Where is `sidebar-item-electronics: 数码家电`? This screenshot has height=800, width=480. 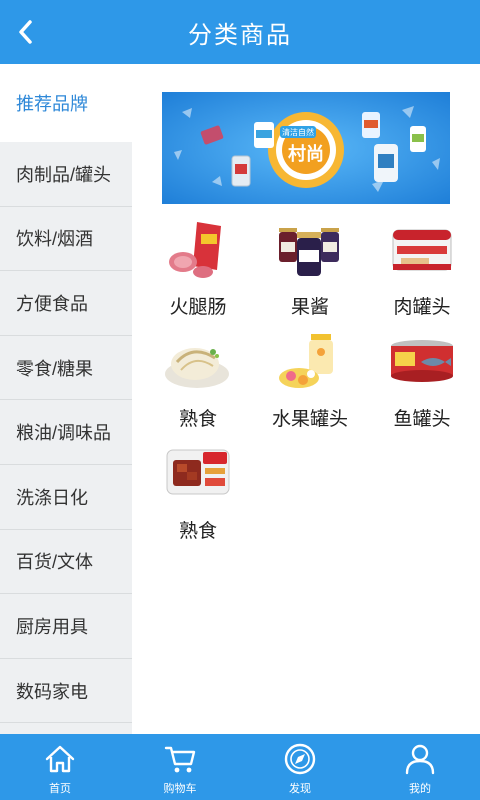
sidebar-item-electronics: 数码家电 is located at coordinates (66, 691).